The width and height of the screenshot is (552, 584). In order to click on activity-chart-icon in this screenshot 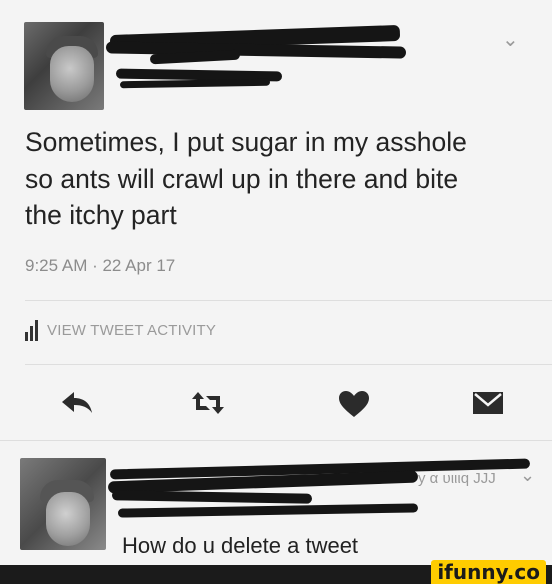, I will do `click(31, 330)`.